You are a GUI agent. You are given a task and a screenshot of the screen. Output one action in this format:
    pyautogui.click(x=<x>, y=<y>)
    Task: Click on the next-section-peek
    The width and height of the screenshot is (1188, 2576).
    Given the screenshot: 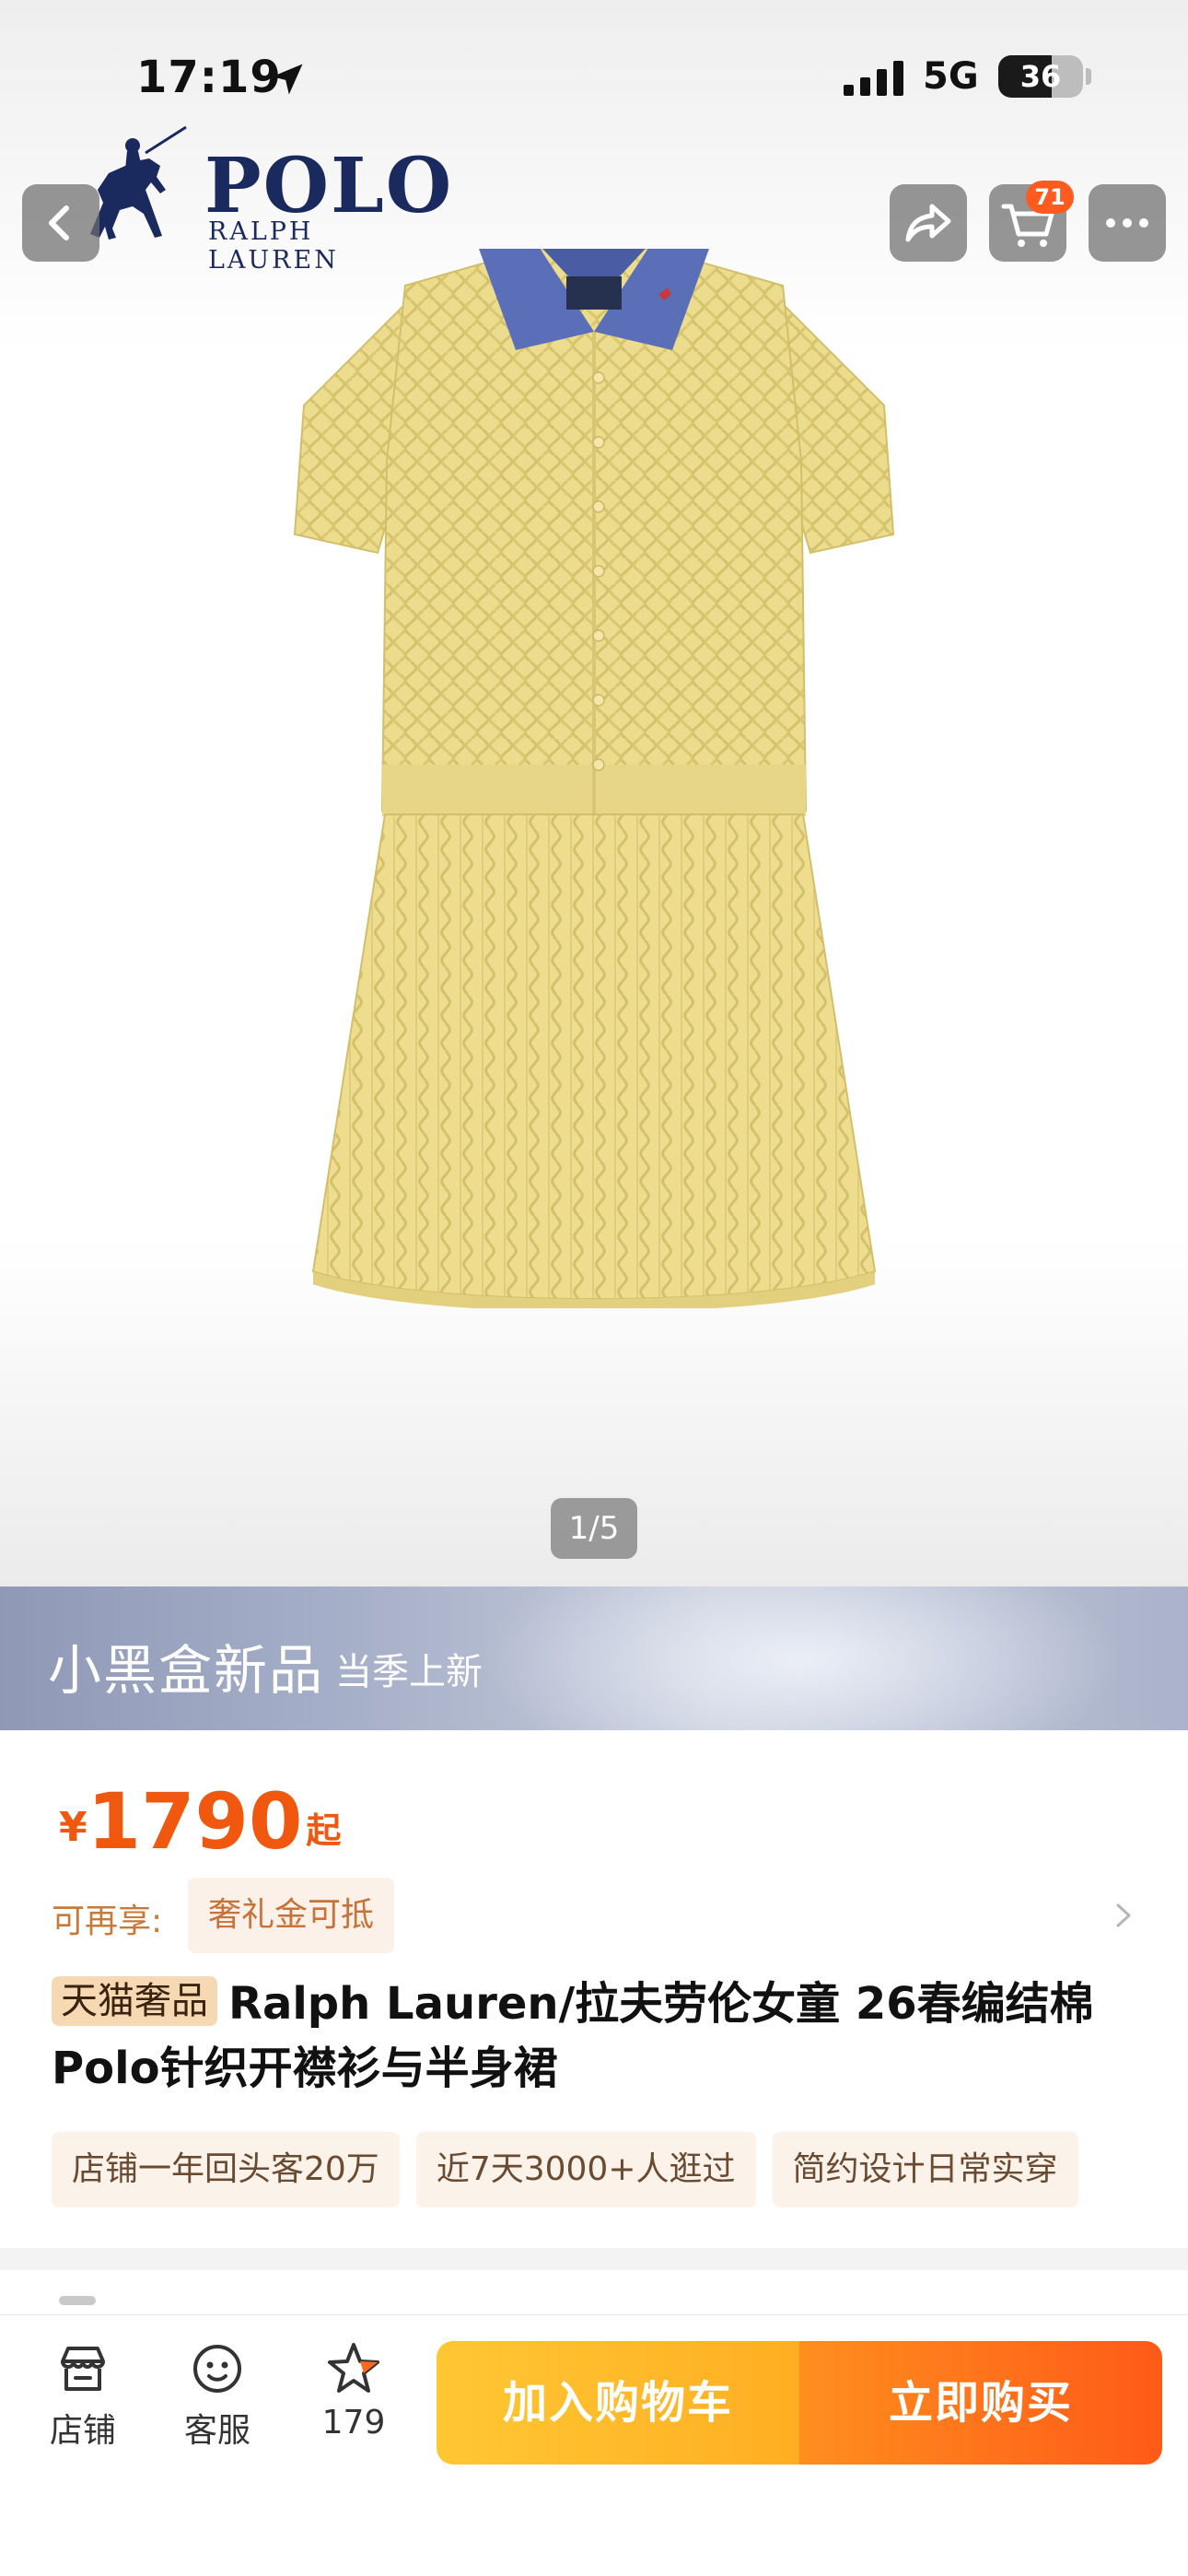 What is the action you would take?
    pyautogui.click(x=594, y=2292)
    